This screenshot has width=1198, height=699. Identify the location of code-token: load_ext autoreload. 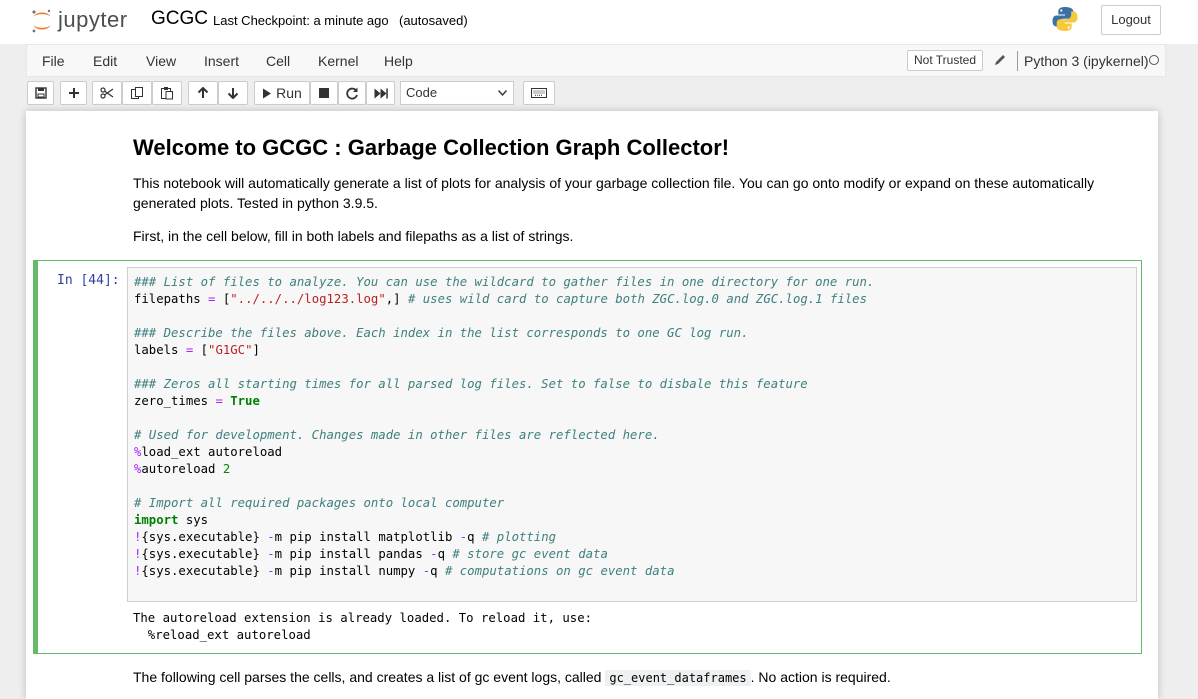
(212, 452).